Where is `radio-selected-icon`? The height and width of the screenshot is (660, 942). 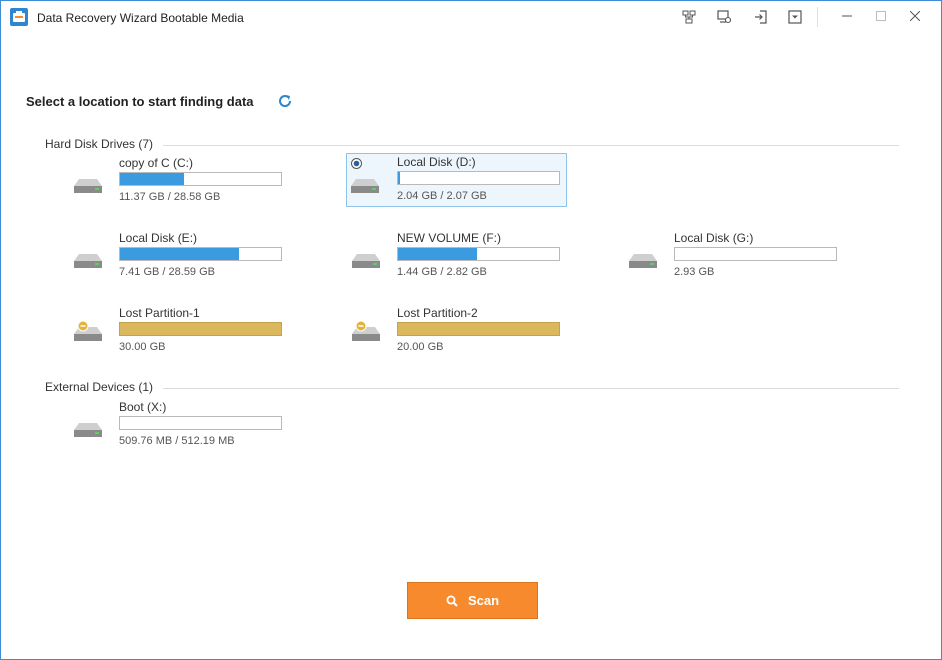
radio-selected-icon is located at coordinates (356, 163).